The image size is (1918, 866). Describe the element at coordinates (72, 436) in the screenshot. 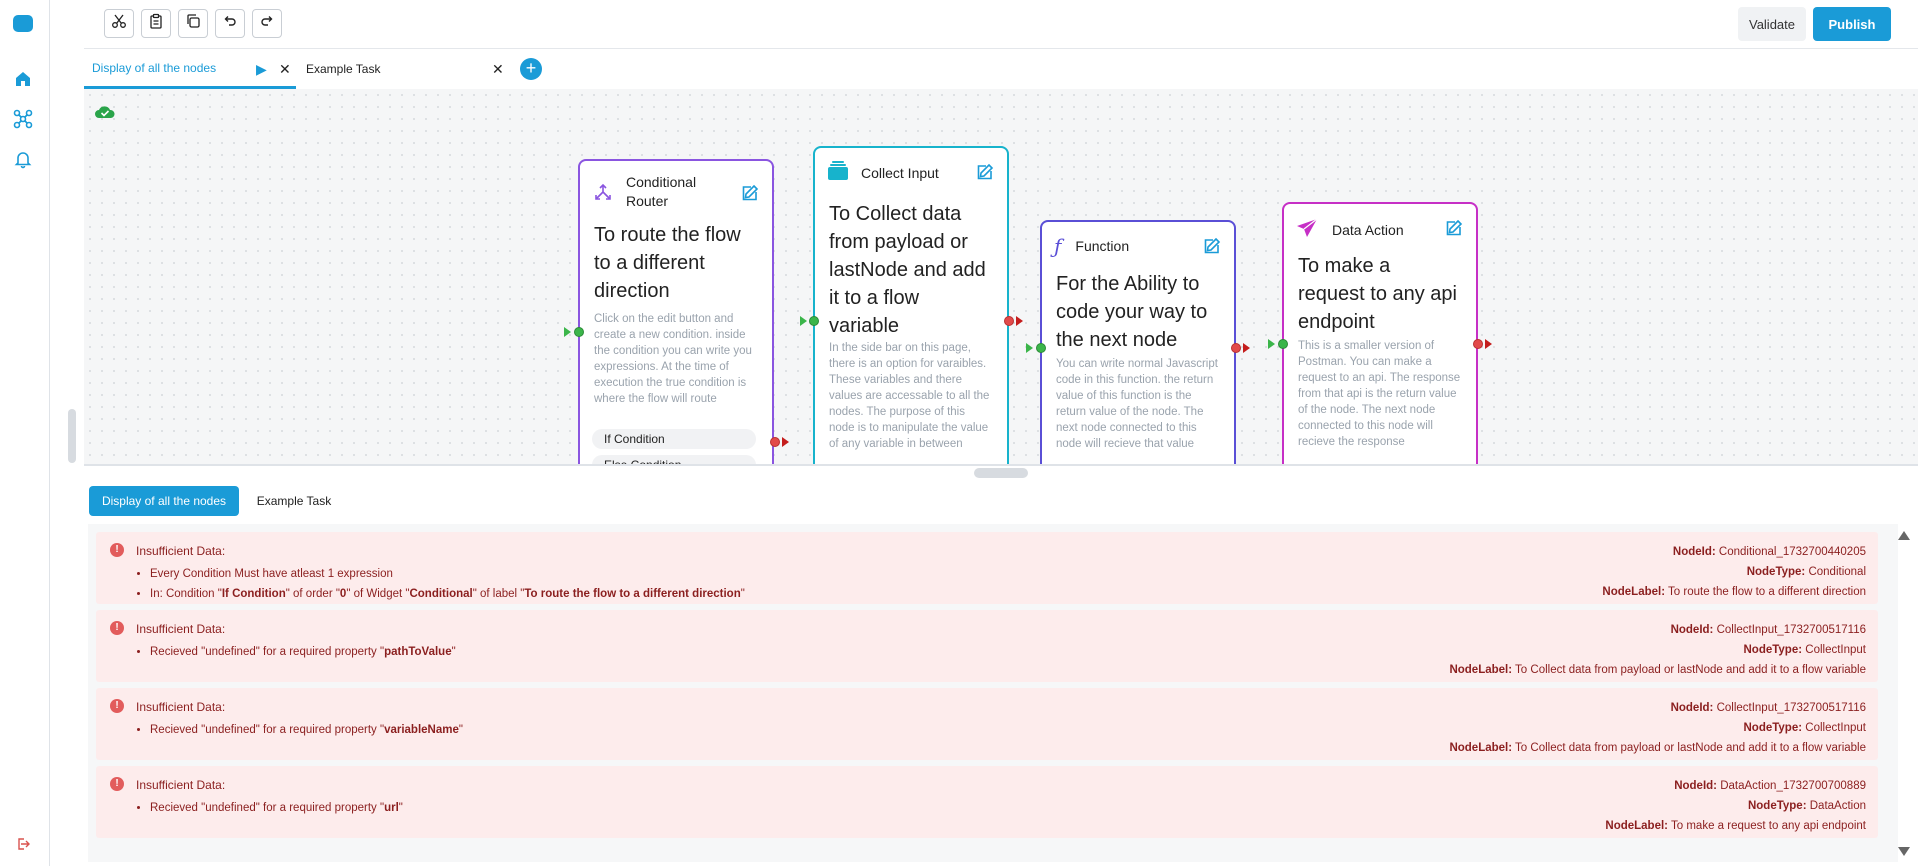

I see `sidebar-resize-handle` at that location.